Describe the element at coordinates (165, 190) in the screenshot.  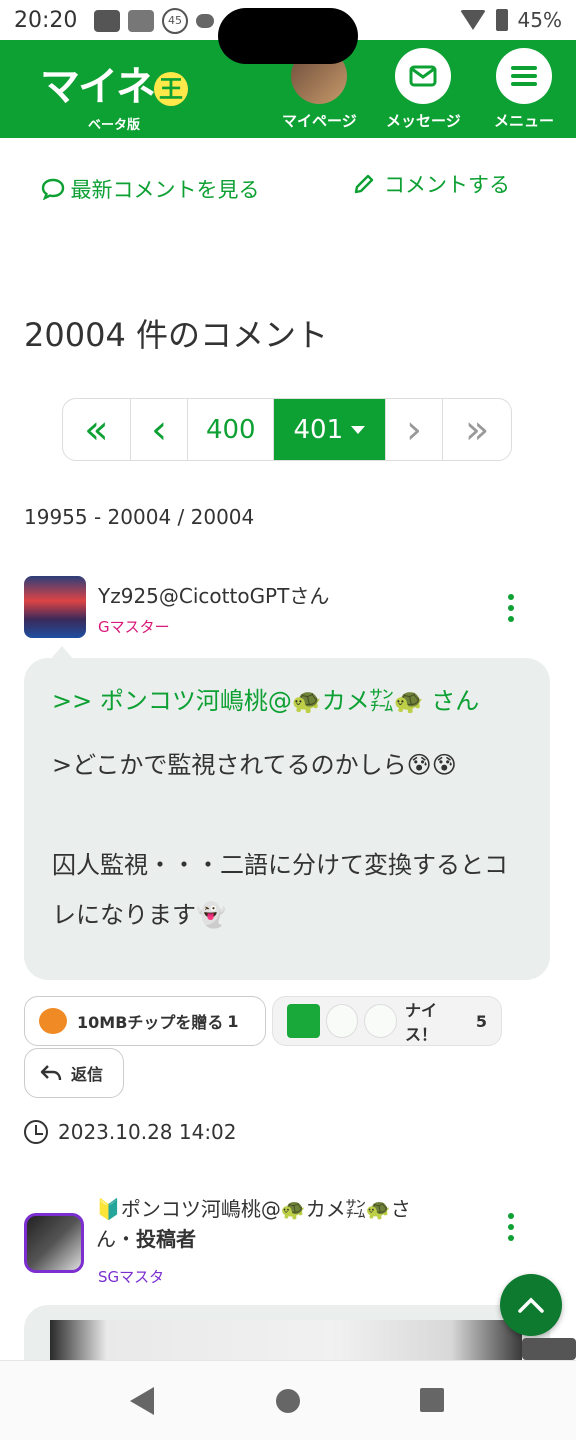
I see `latest-comments-label: 最新コメントを見る` at that location.